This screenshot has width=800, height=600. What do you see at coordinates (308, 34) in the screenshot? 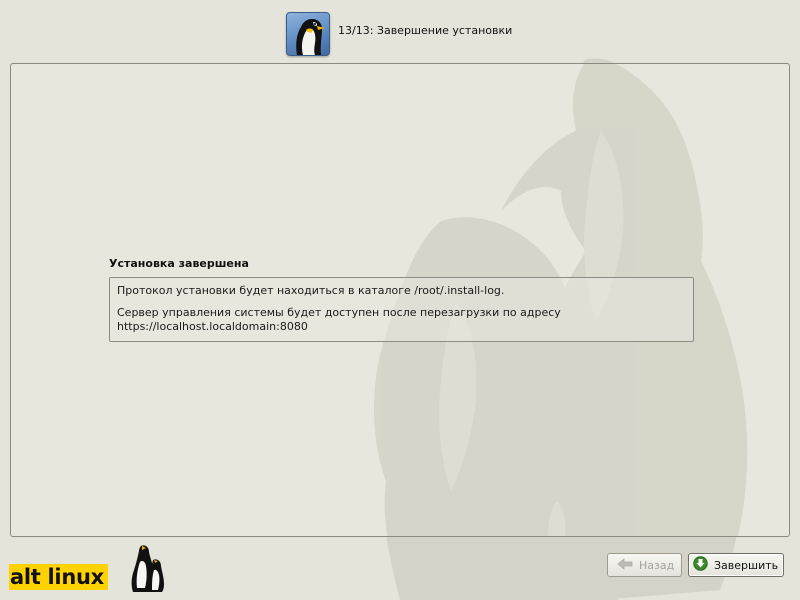
I see `penguin-icon` at bounding box center [308, 34].